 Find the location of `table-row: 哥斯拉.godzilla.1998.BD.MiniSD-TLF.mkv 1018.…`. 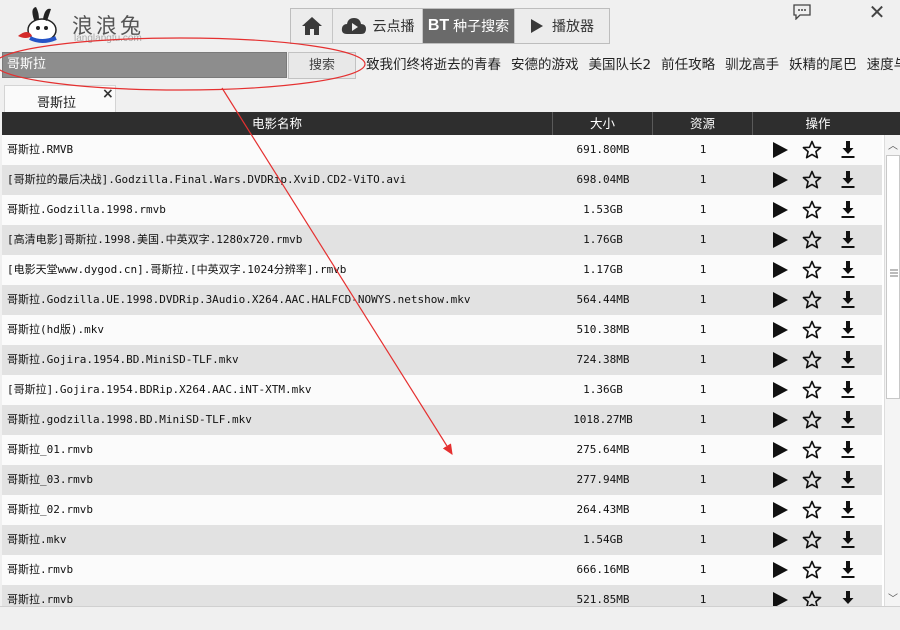

table-row: 哥斯拉.godzilla.1998.BD.MiniSD-TLF.mkv 1018.… is located at coordinates (442, 420).